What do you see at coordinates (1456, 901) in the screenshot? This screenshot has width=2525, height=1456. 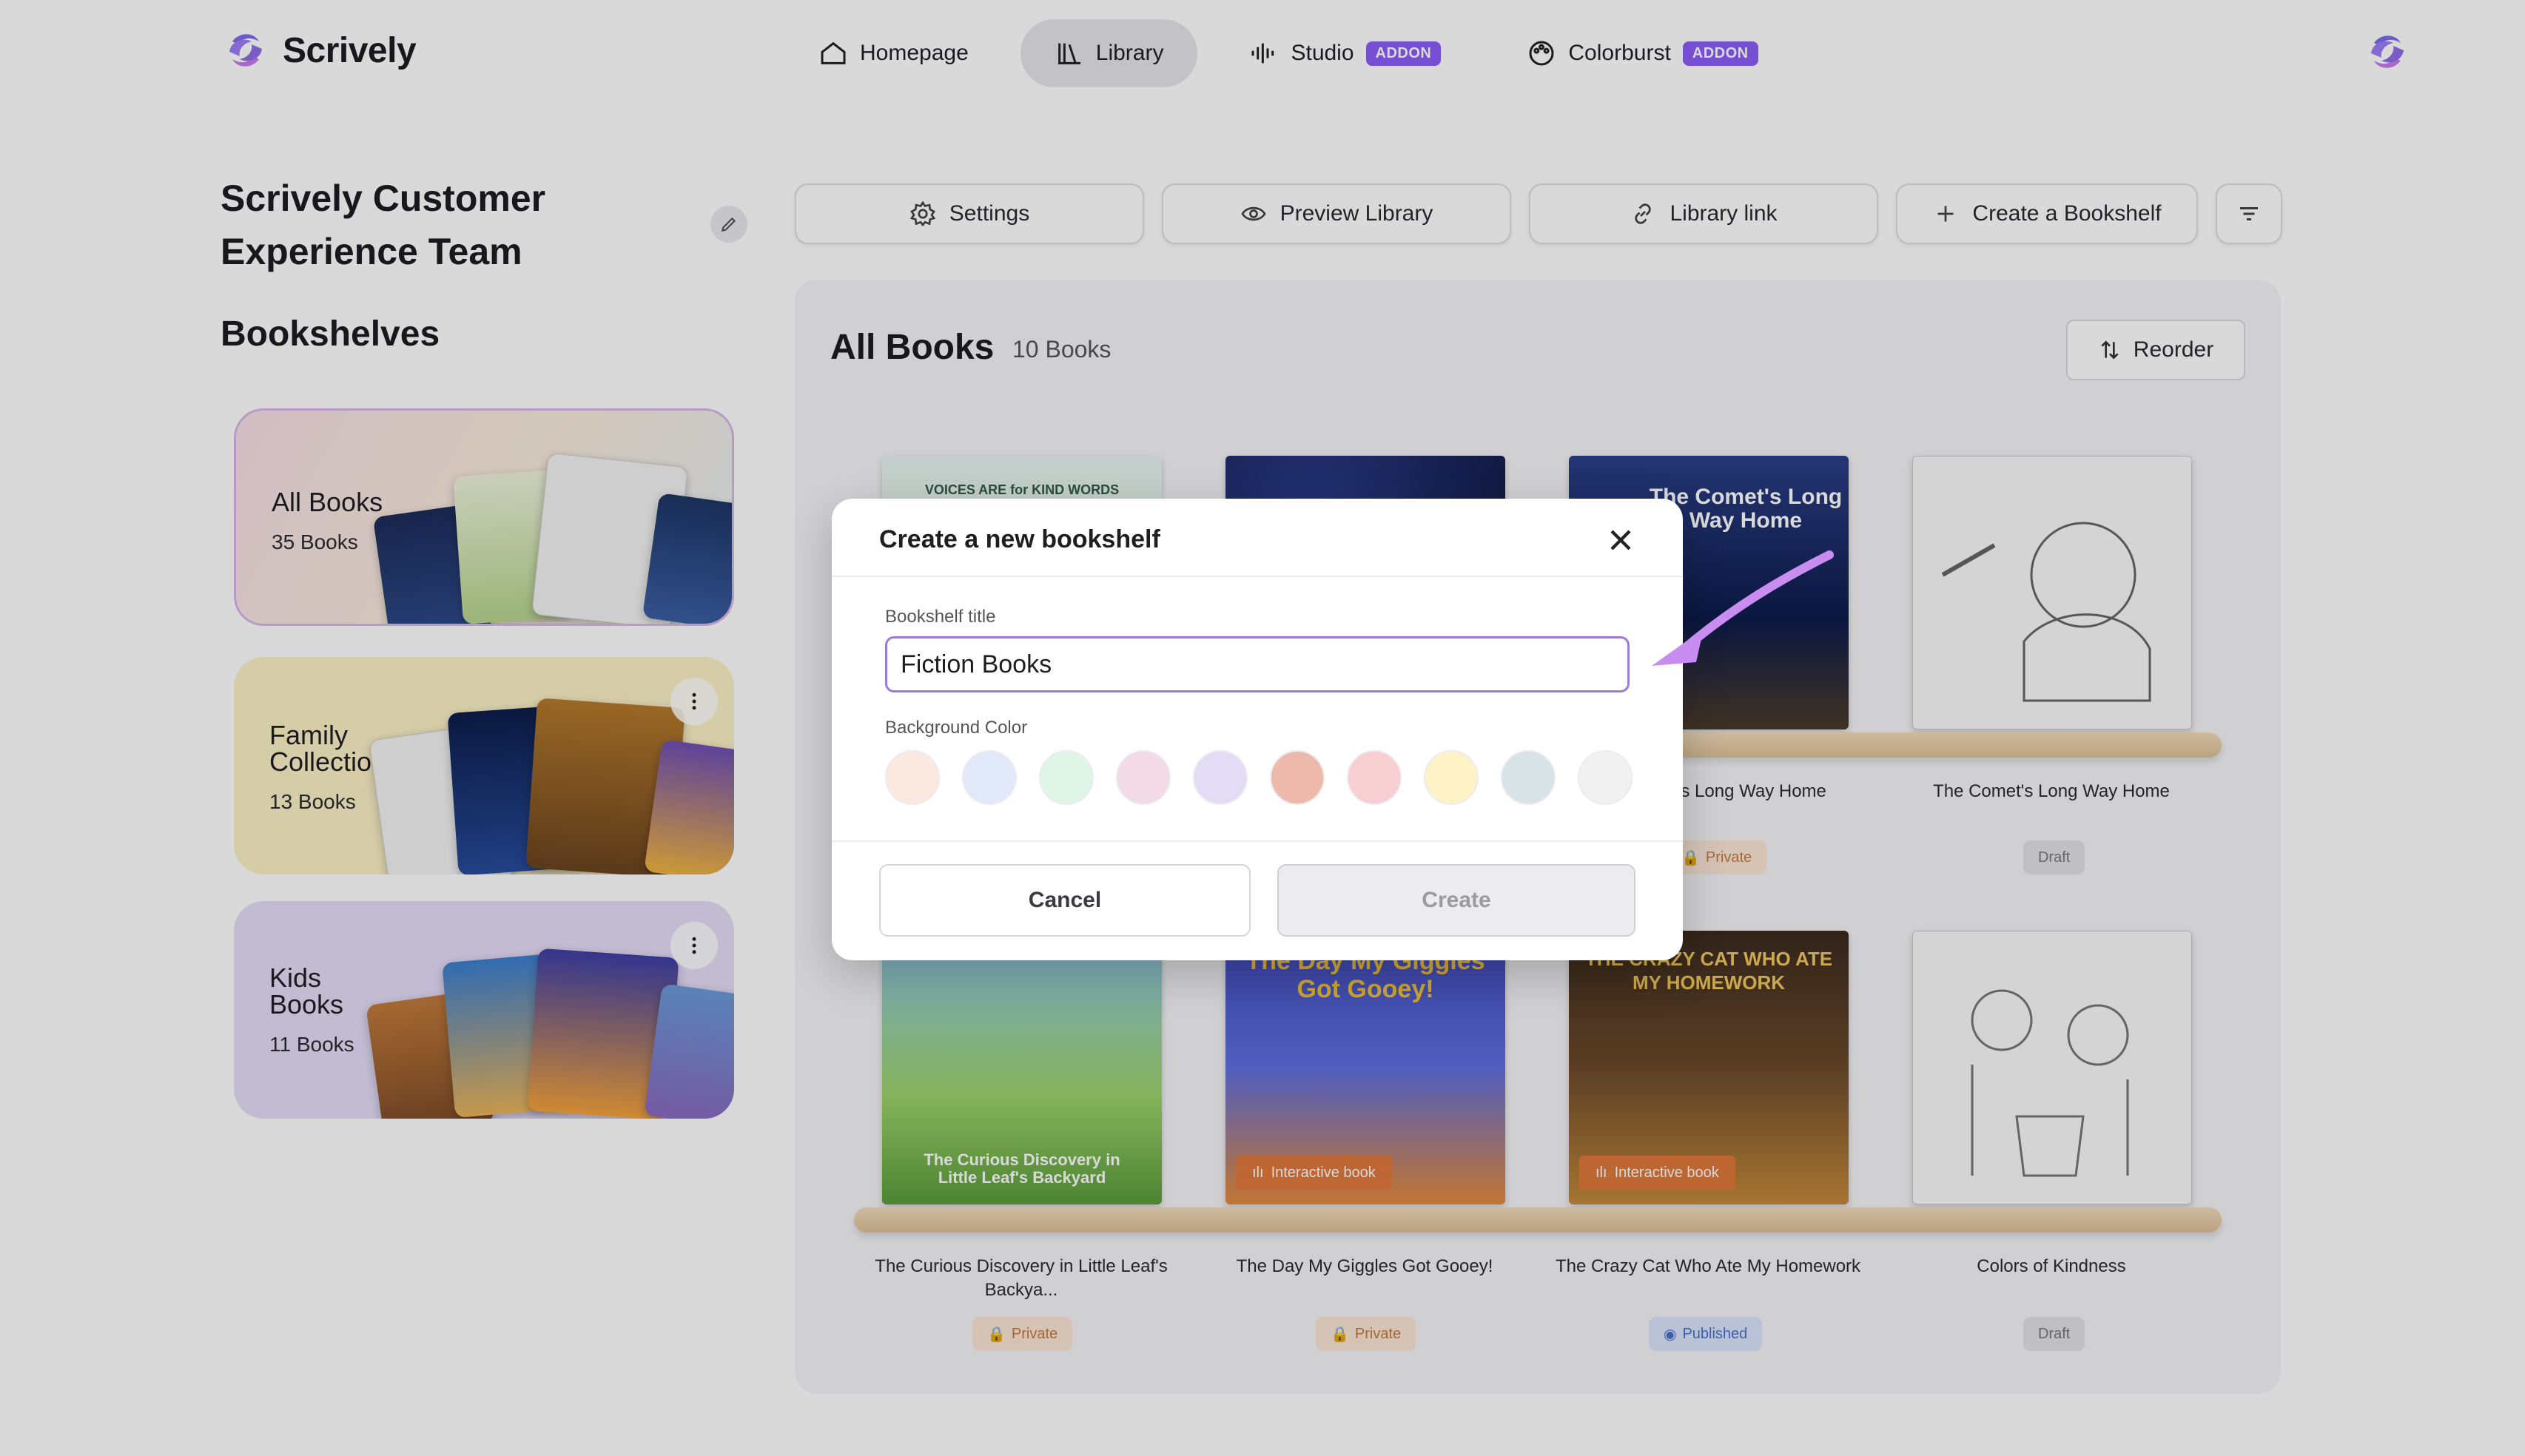 I see `create-button: Create` at bounding box center [1456, 901].